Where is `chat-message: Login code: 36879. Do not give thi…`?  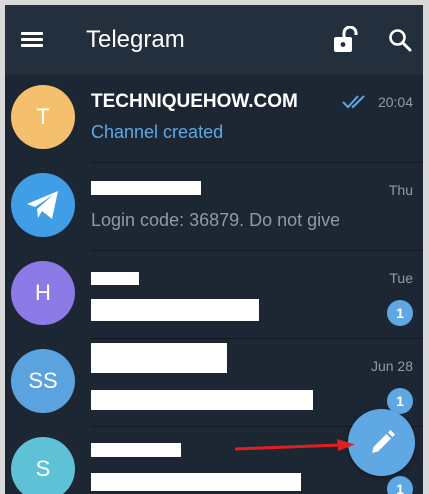
chat-message: Login code: 36879. Do not give thi… is located at coordinates (215, 220).